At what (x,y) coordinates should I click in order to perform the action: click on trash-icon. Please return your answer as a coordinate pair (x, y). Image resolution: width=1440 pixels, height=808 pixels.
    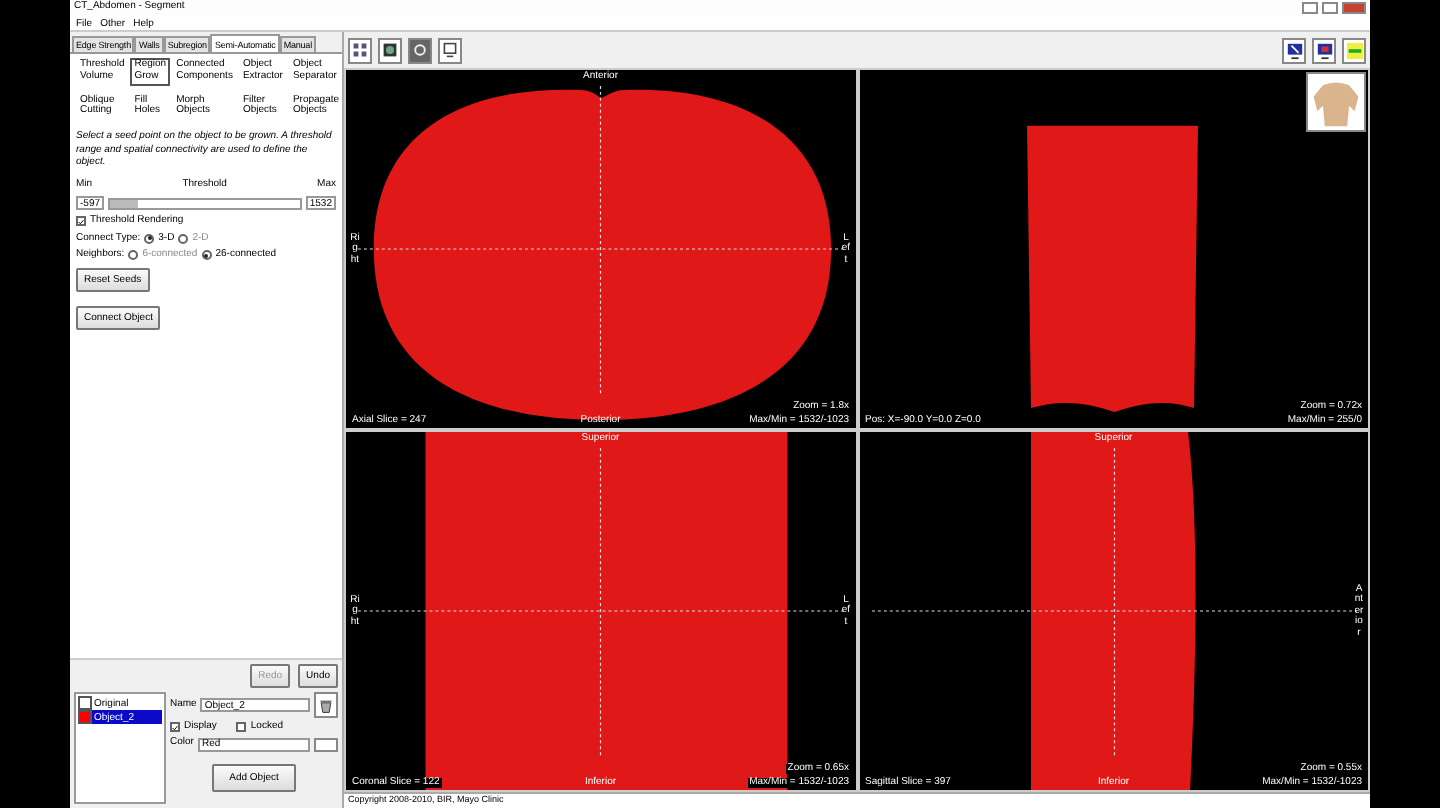
    Looking at the image, I should click on (326, 705).